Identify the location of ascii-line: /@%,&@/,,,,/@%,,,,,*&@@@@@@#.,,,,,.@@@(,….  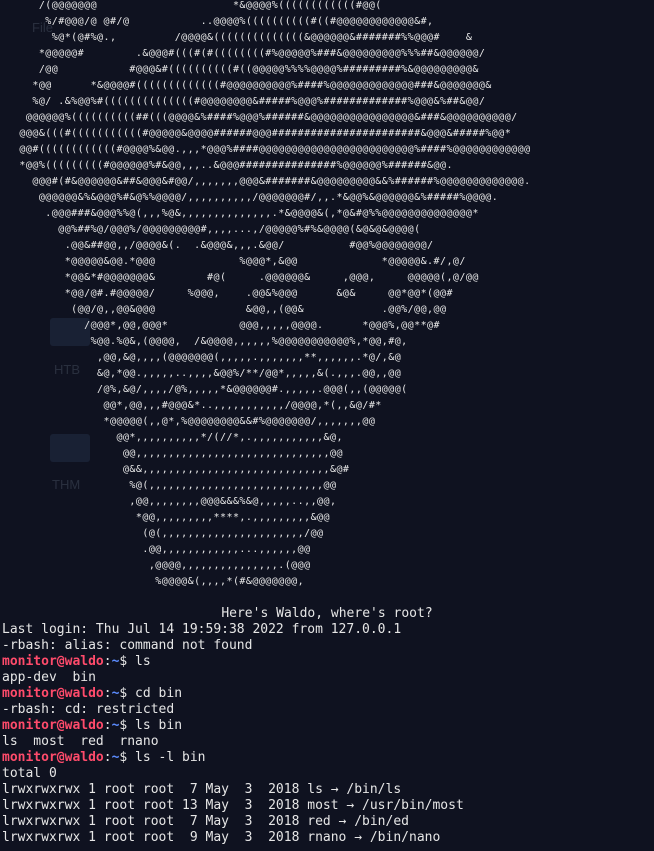
(204, 389).